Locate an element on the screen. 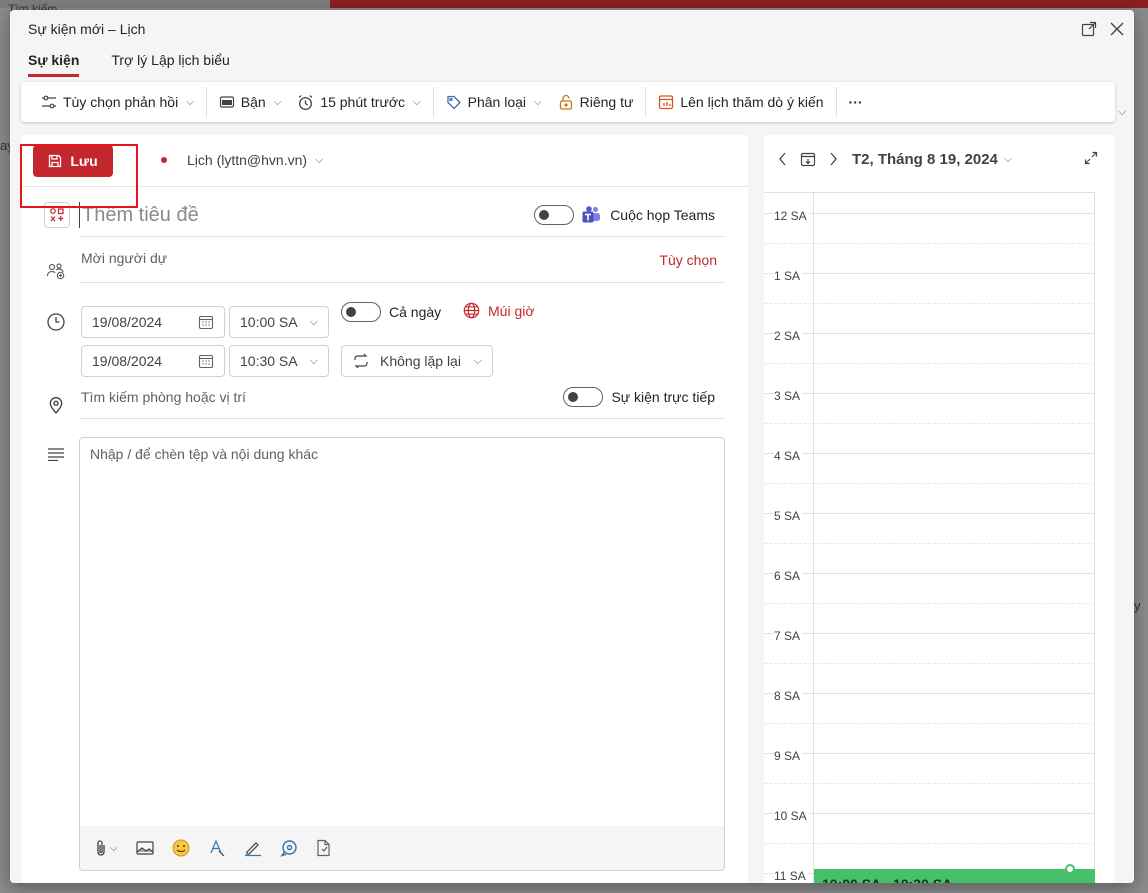 This screenshot has width=1148, height=893. background-side-text-right: y is located at coordinates (1137, 605).